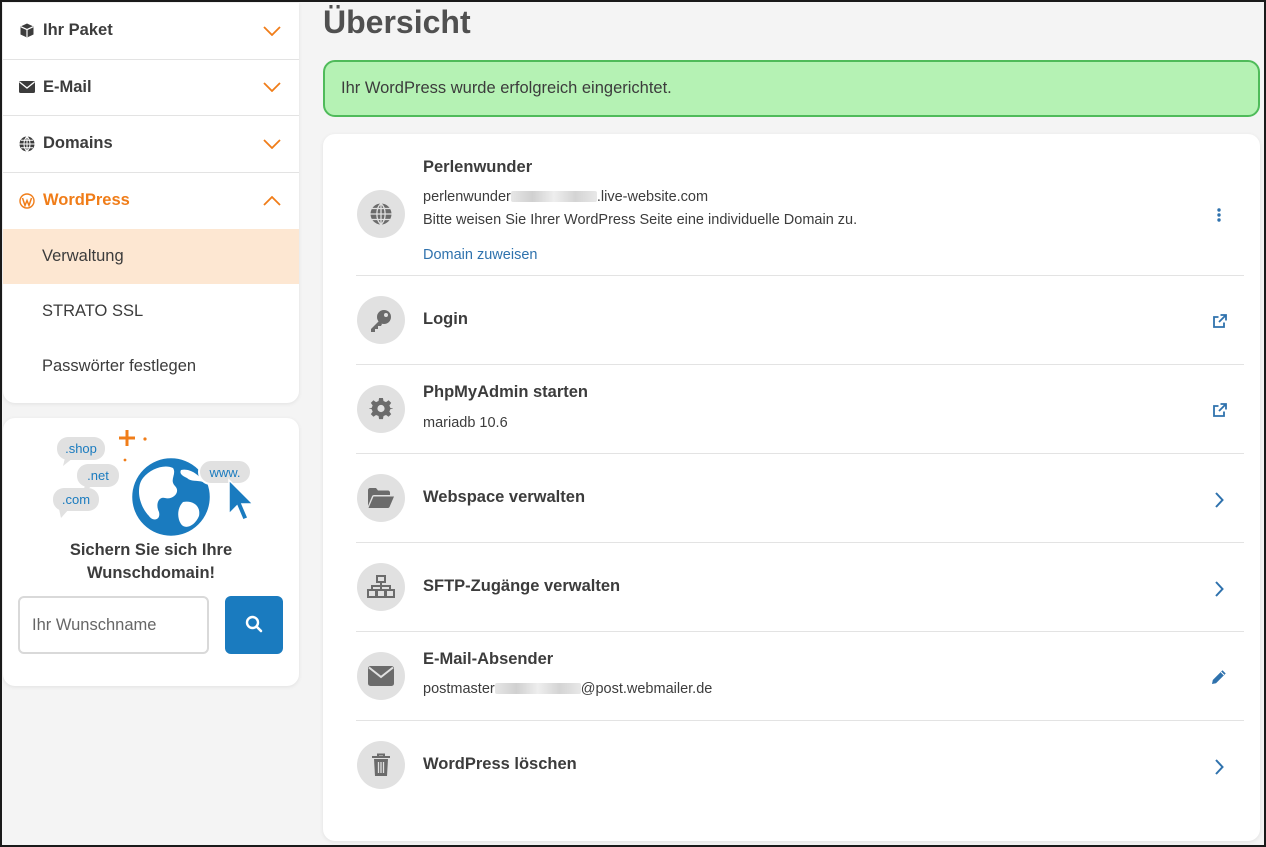 This screenshot has height=847, width=1266. Describe the element at coordinates (381, 320) in the screenshot. I see `key-icon` at that location.